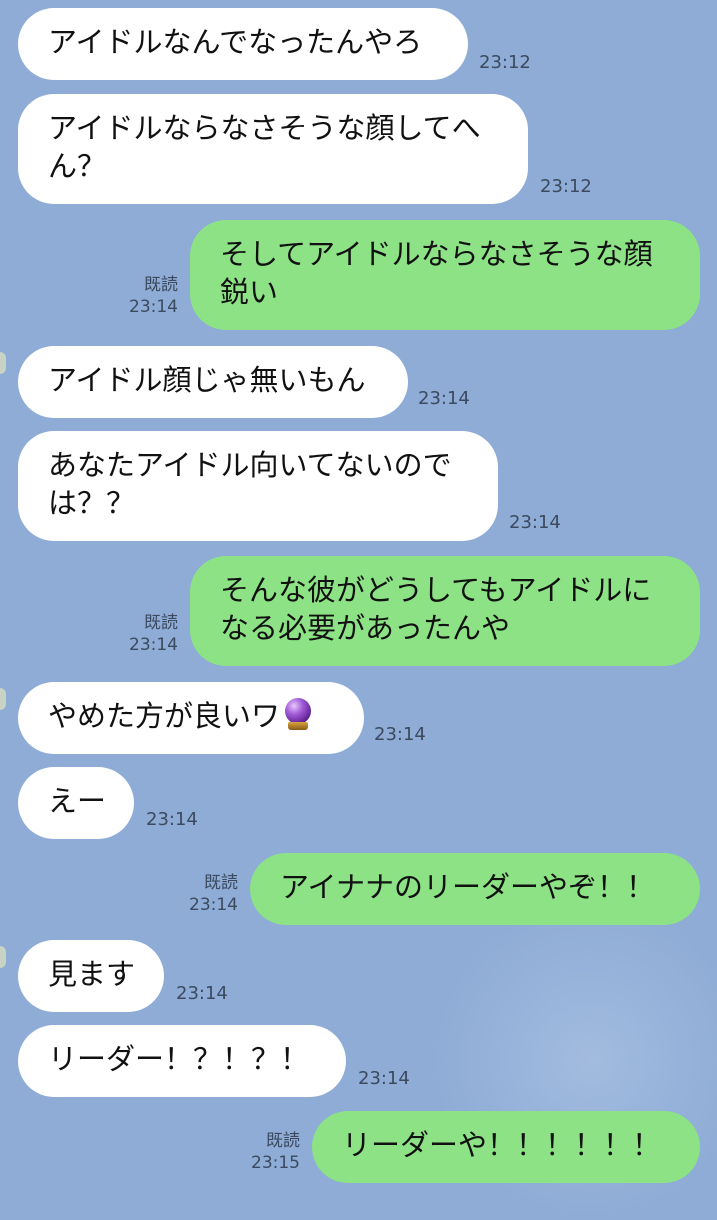 This screenshot has width=717, height=1220. I want to click on message-text: アイドル顔じゃ無いもん, so click(207, 380).